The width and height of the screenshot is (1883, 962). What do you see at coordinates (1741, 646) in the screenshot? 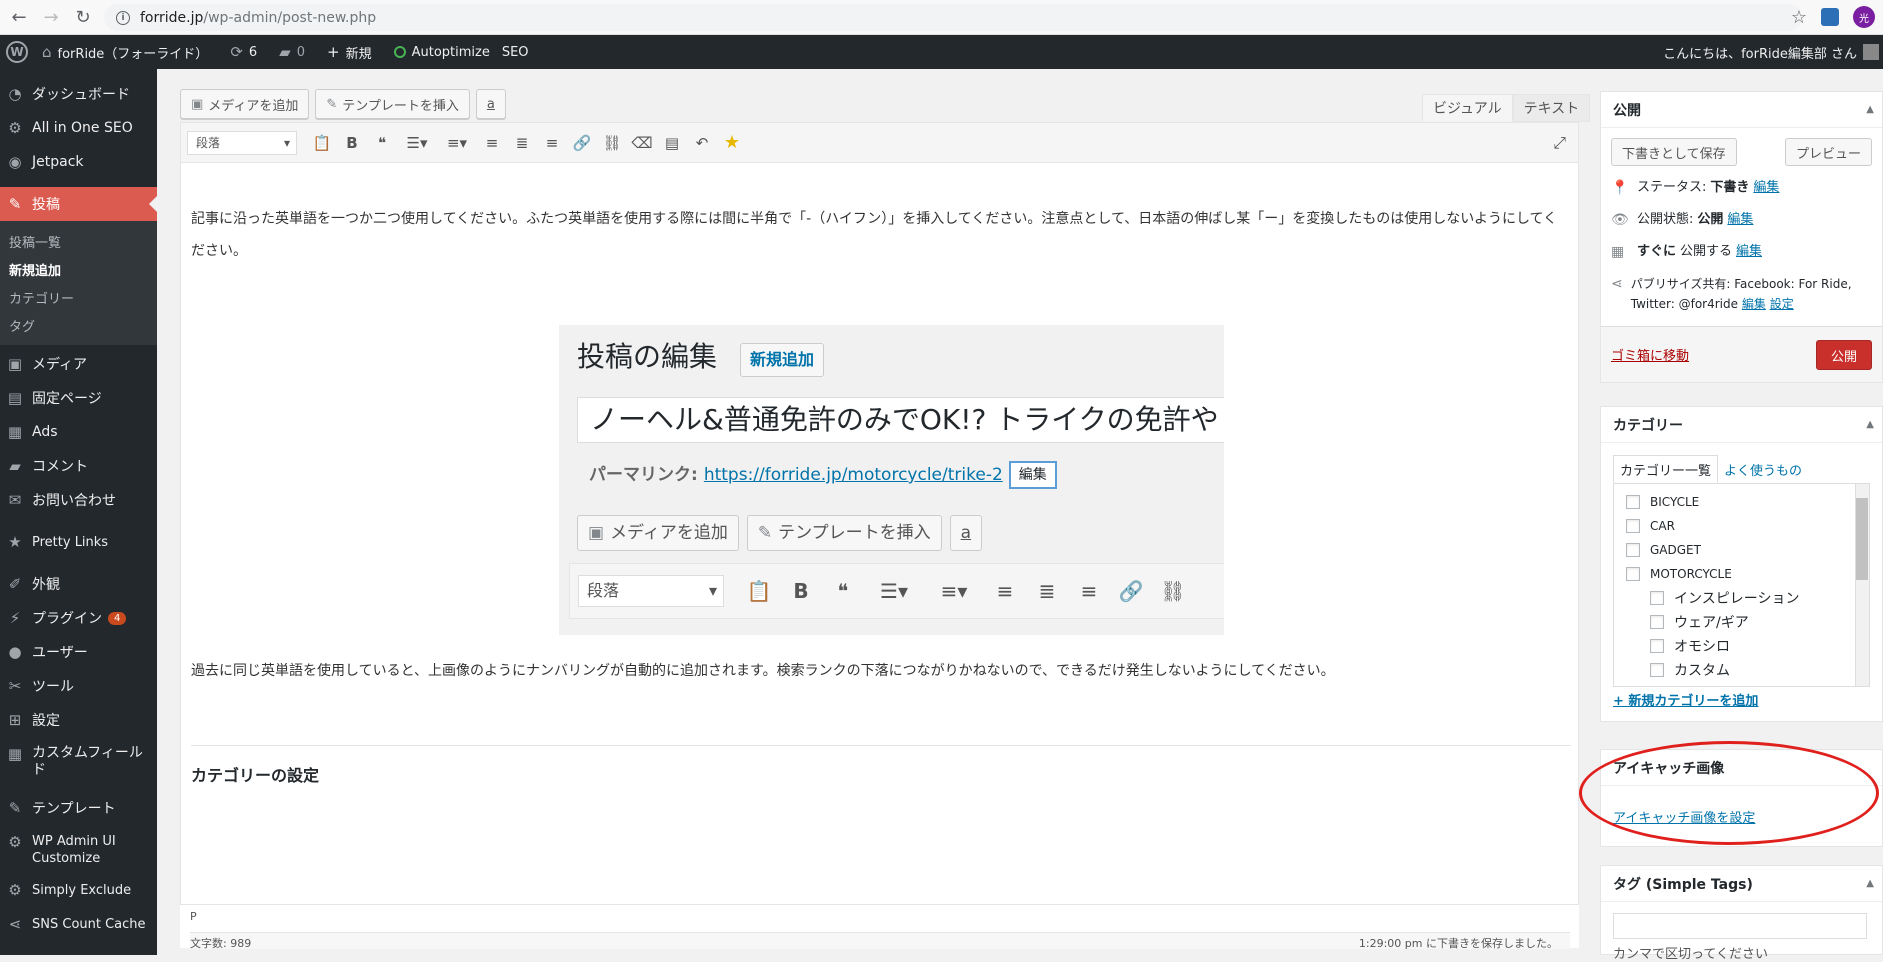
I see `category-item: オモシロ` at bounding box center [1741, 646].